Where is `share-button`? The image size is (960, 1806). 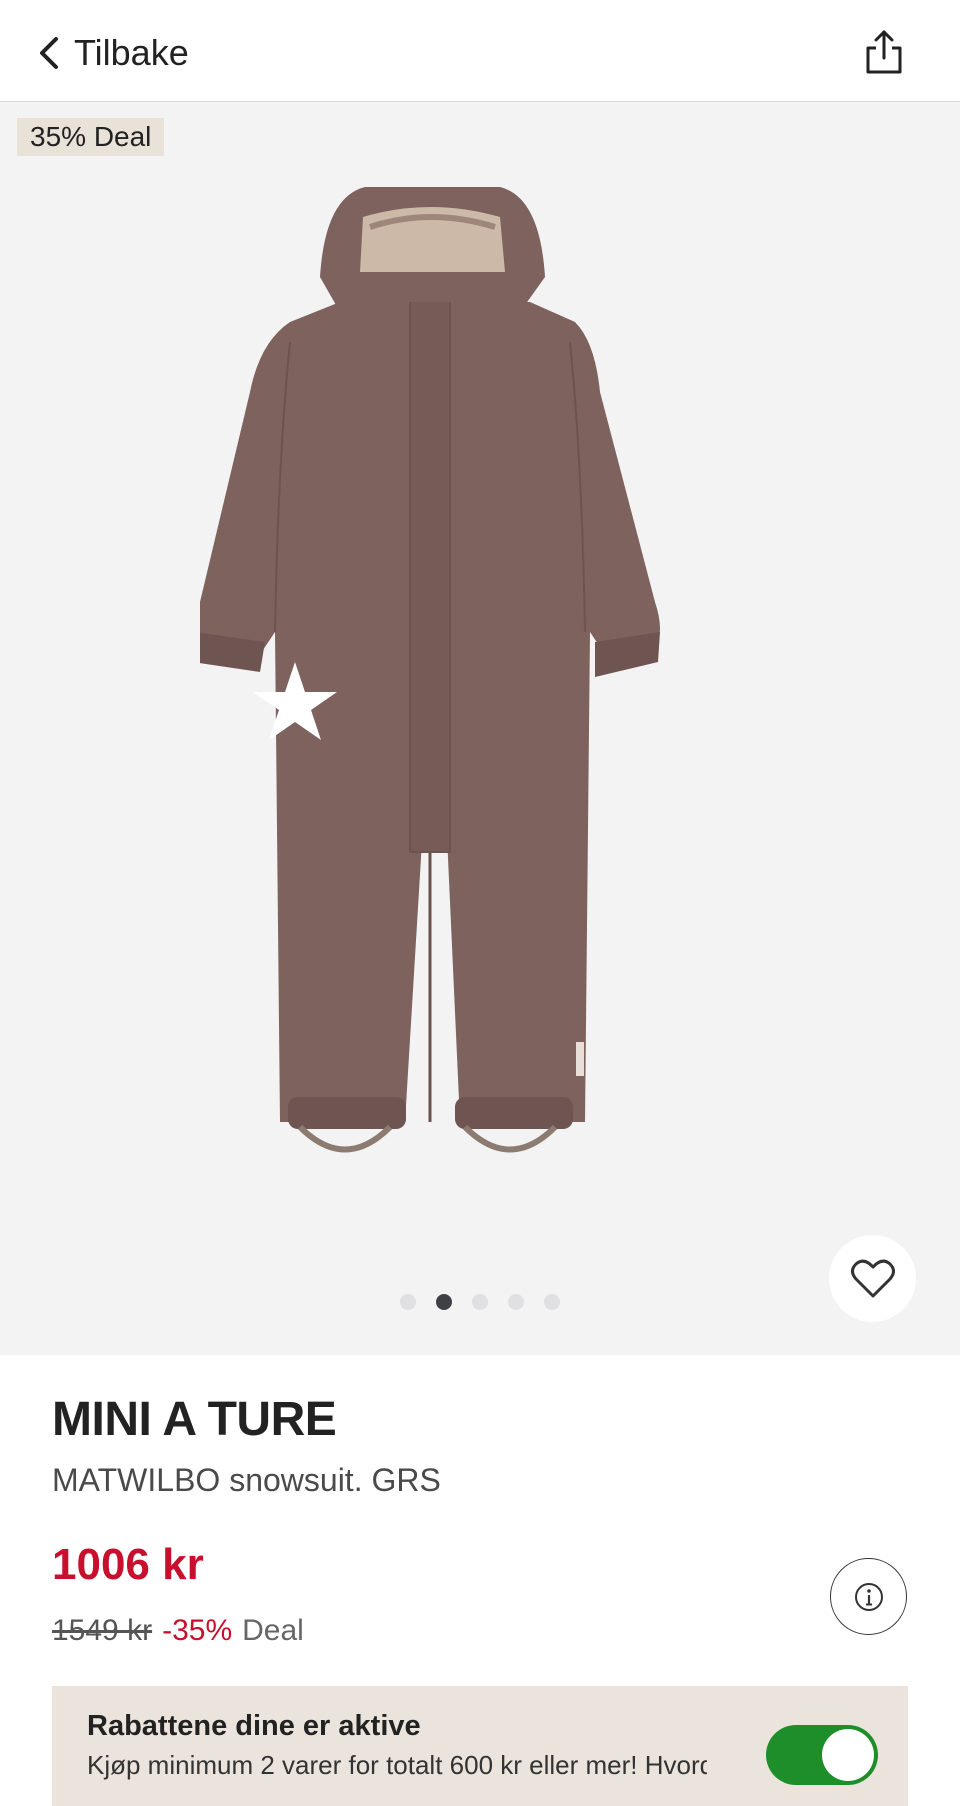 share-button is located at coordinates (884, 52).